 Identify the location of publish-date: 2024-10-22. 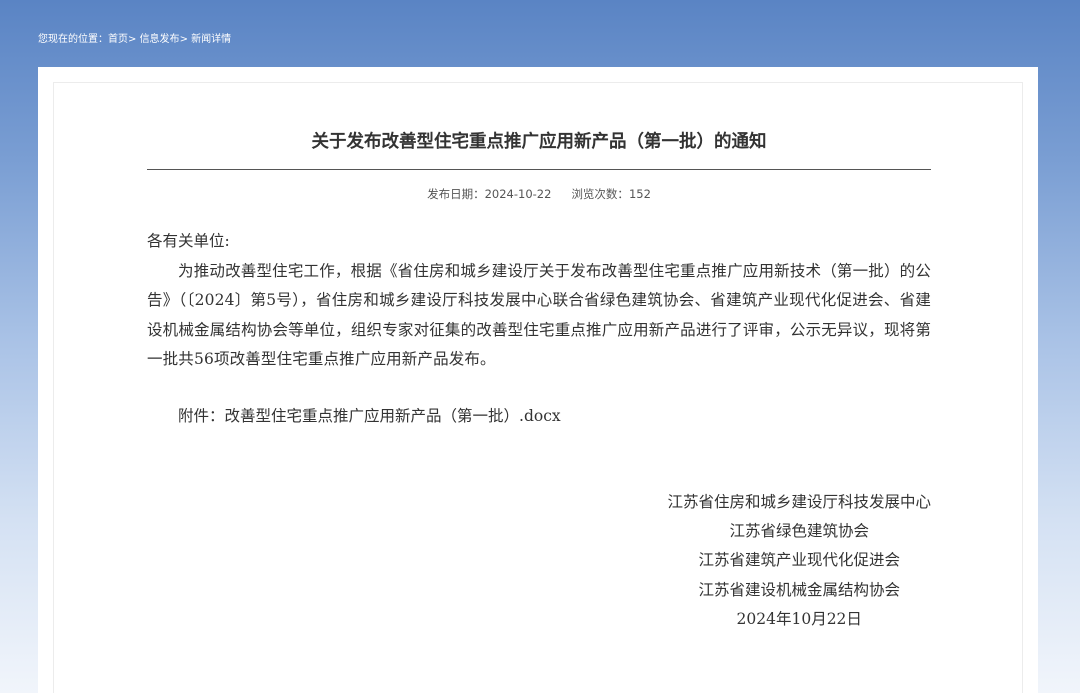
(518, 194).